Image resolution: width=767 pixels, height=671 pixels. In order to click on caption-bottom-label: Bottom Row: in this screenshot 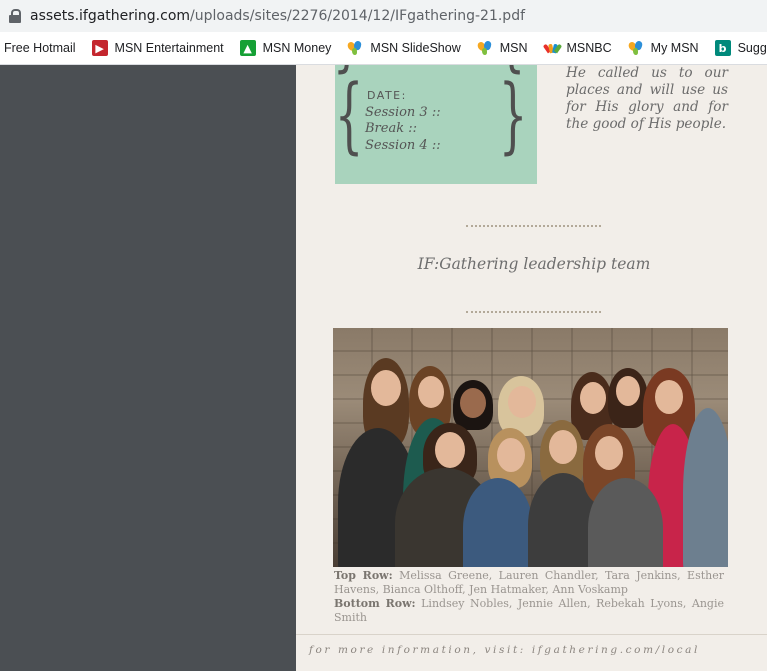, I will do `click(375, 603)`.